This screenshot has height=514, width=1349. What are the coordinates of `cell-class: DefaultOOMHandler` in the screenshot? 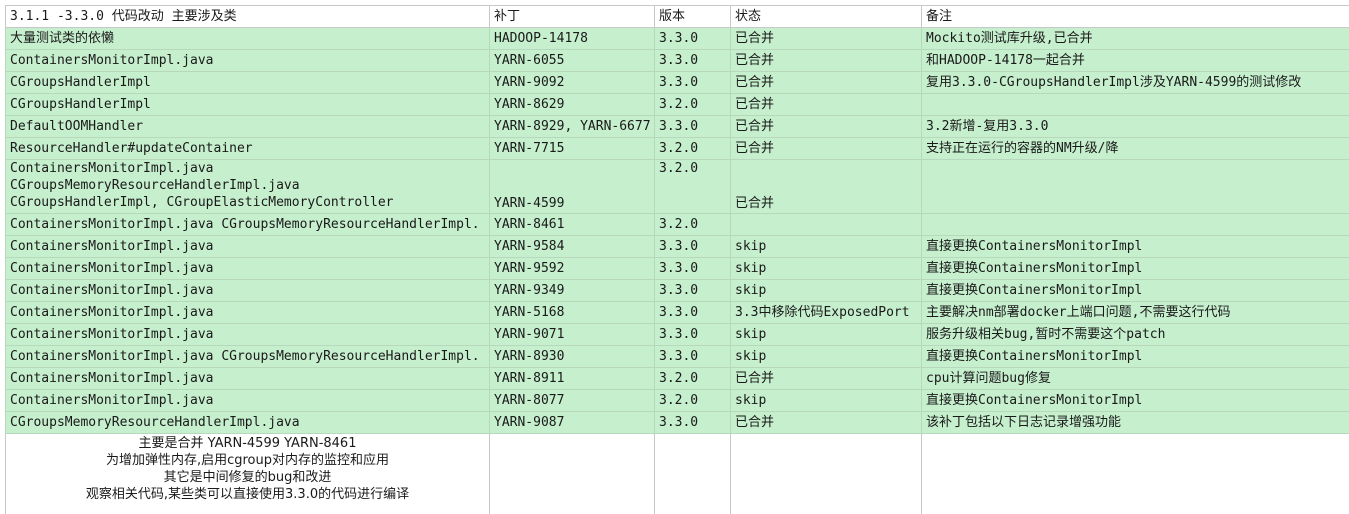 It's located at (247, 126).